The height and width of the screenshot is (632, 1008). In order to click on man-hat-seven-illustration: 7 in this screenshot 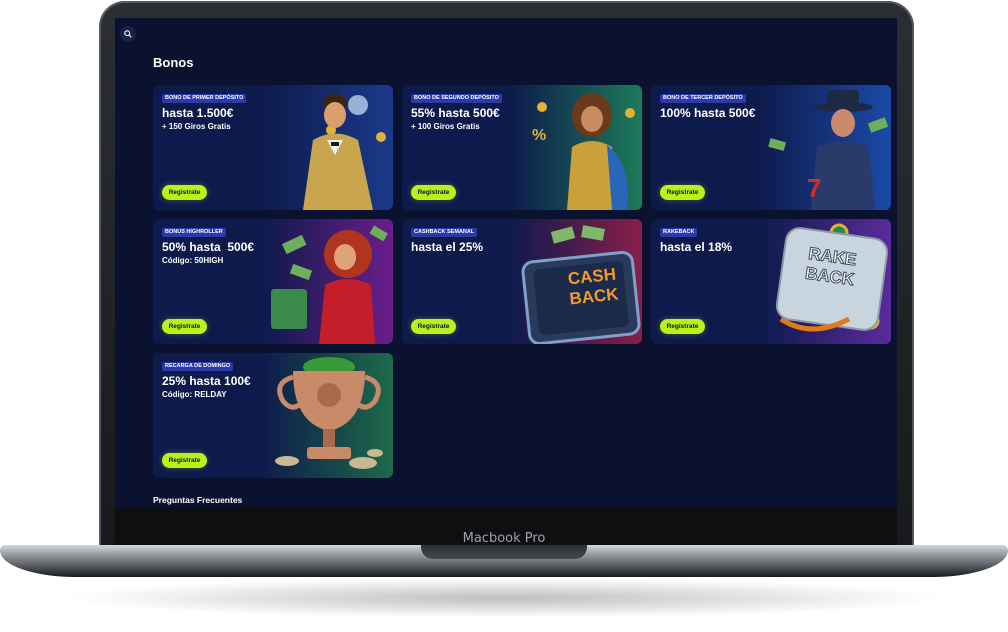, I will do `click(828, 150)`.